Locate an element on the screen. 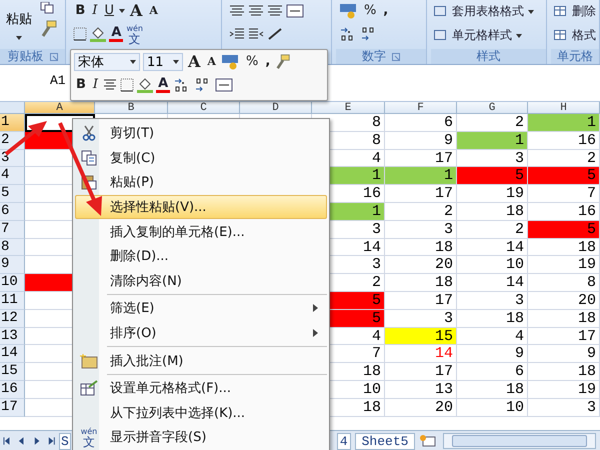  column-header: F is located at coordinates (421, 108).